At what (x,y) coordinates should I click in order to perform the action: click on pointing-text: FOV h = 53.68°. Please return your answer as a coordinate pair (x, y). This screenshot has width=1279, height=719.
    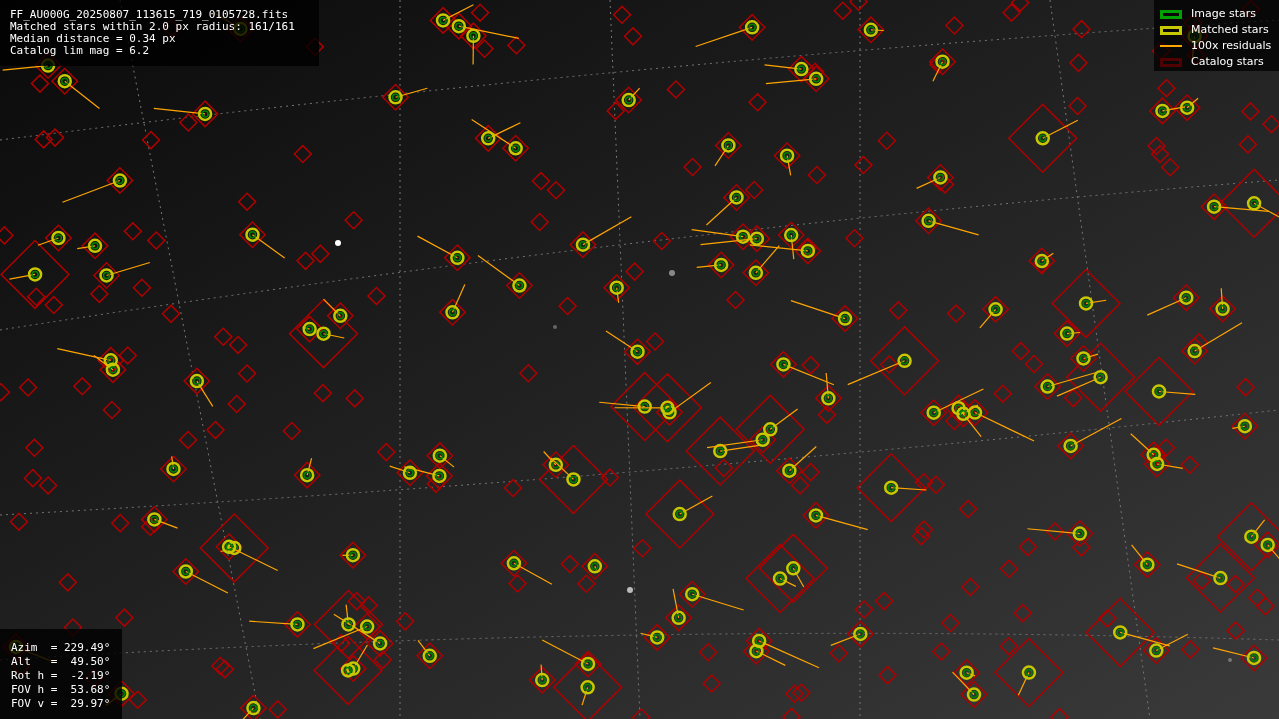
    Looking at the image, I should click on (61, 690).